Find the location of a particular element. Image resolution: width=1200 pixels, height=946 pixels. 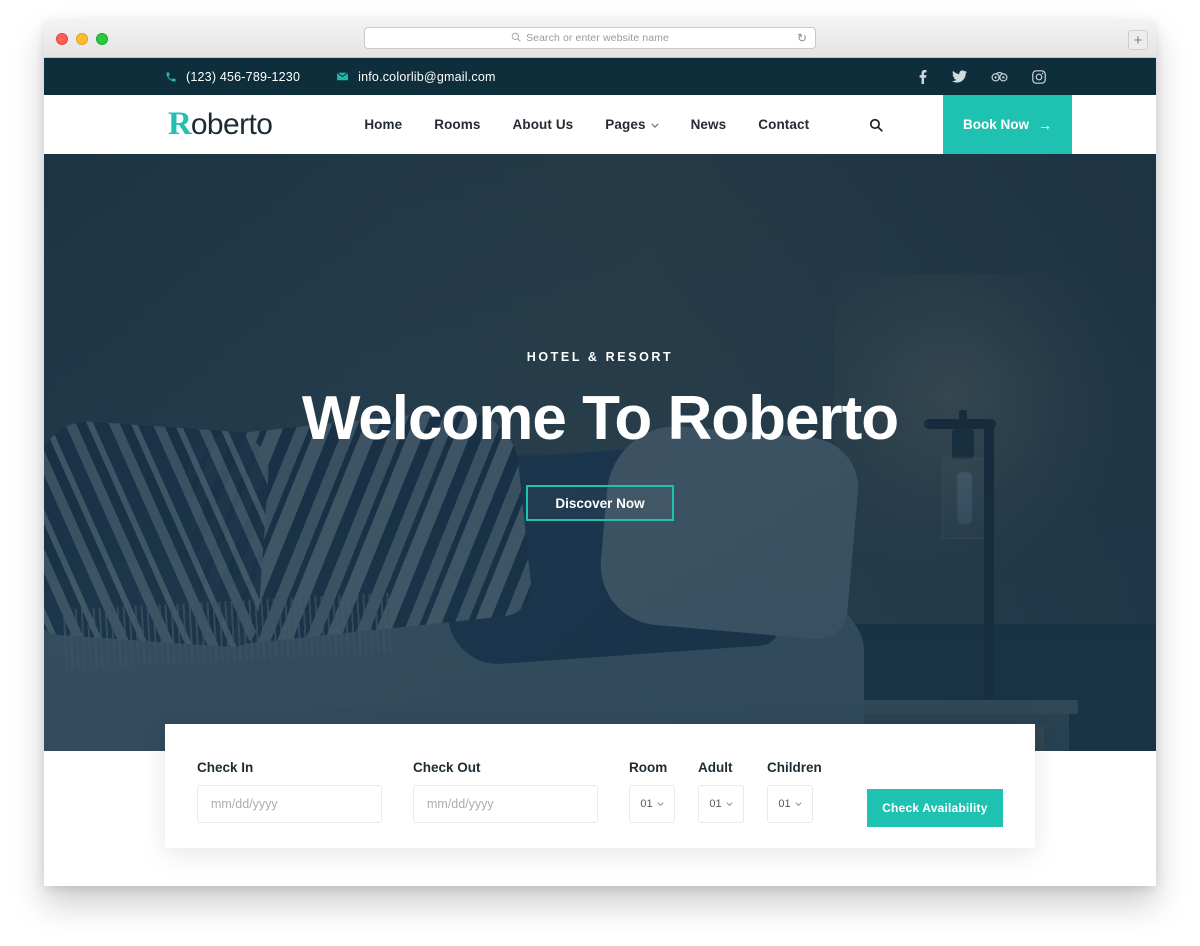

room-value: 01 is located at coordinates (646, 804).